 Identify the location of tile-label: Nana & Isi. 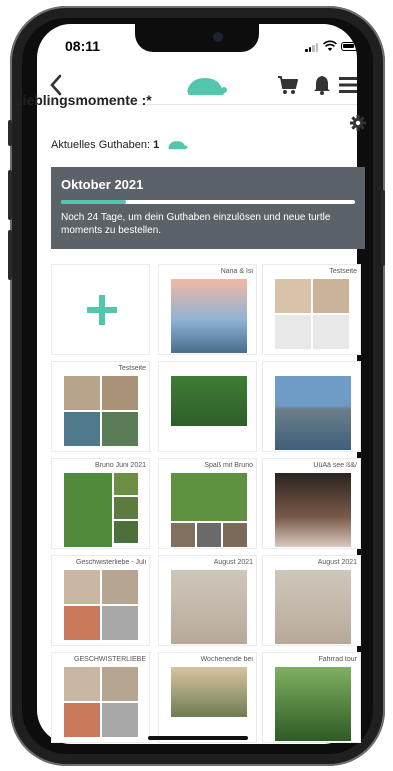
(236, 271).